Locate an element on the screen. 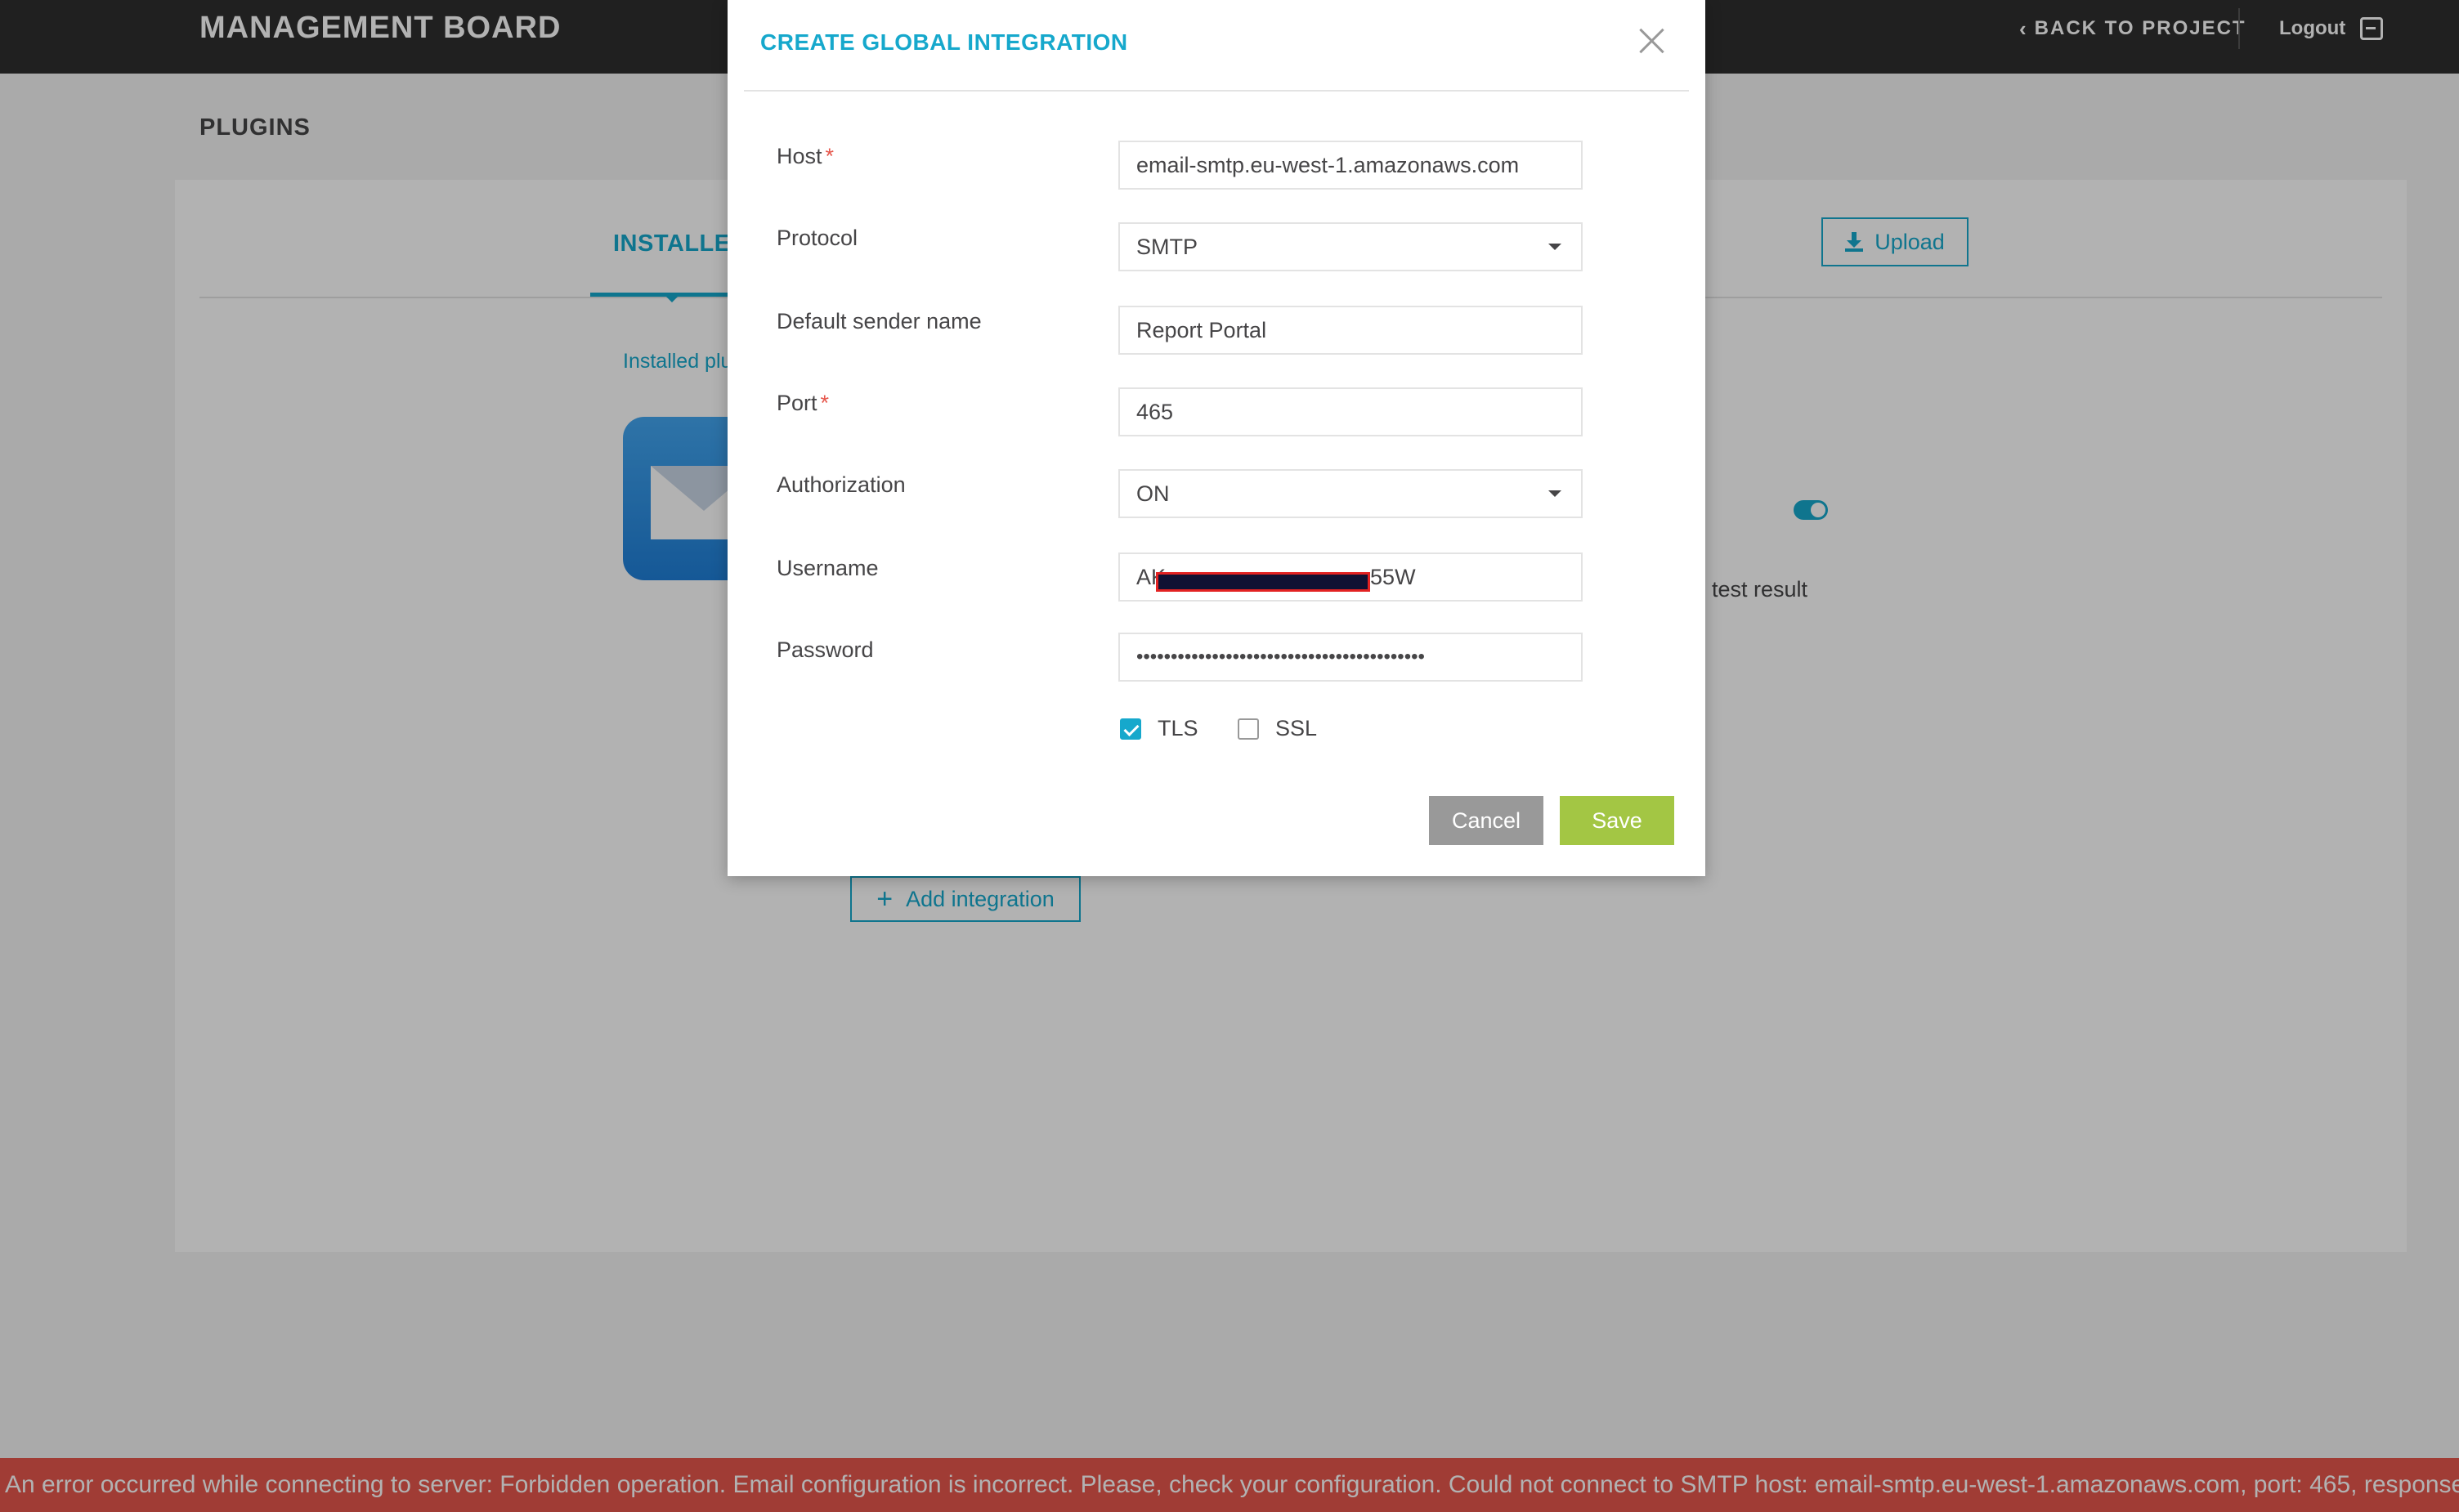 The width and height of the screenshot is (2459, 1512). authorization-select: ON is located at coordinates (1350, 493).